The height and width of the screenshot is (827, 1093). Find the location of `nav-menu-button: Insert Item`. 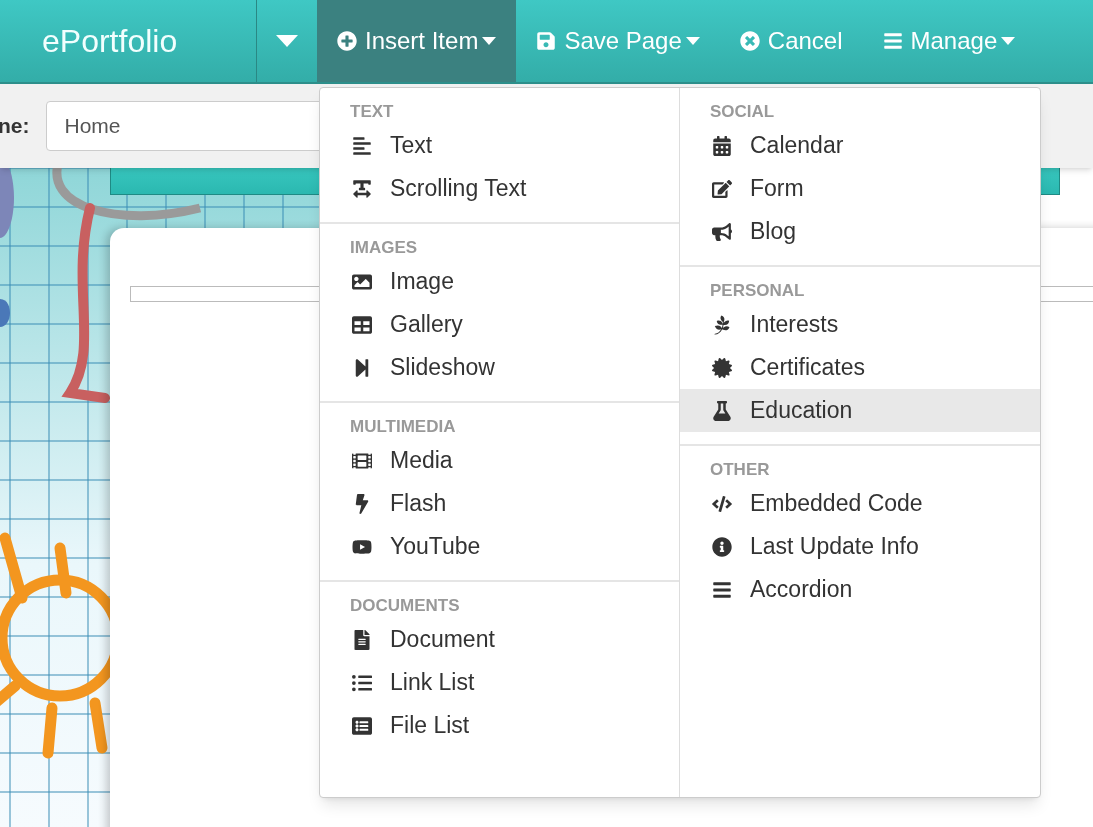

nav-menu-button: Insert Item is located at coordinates (417, 41).